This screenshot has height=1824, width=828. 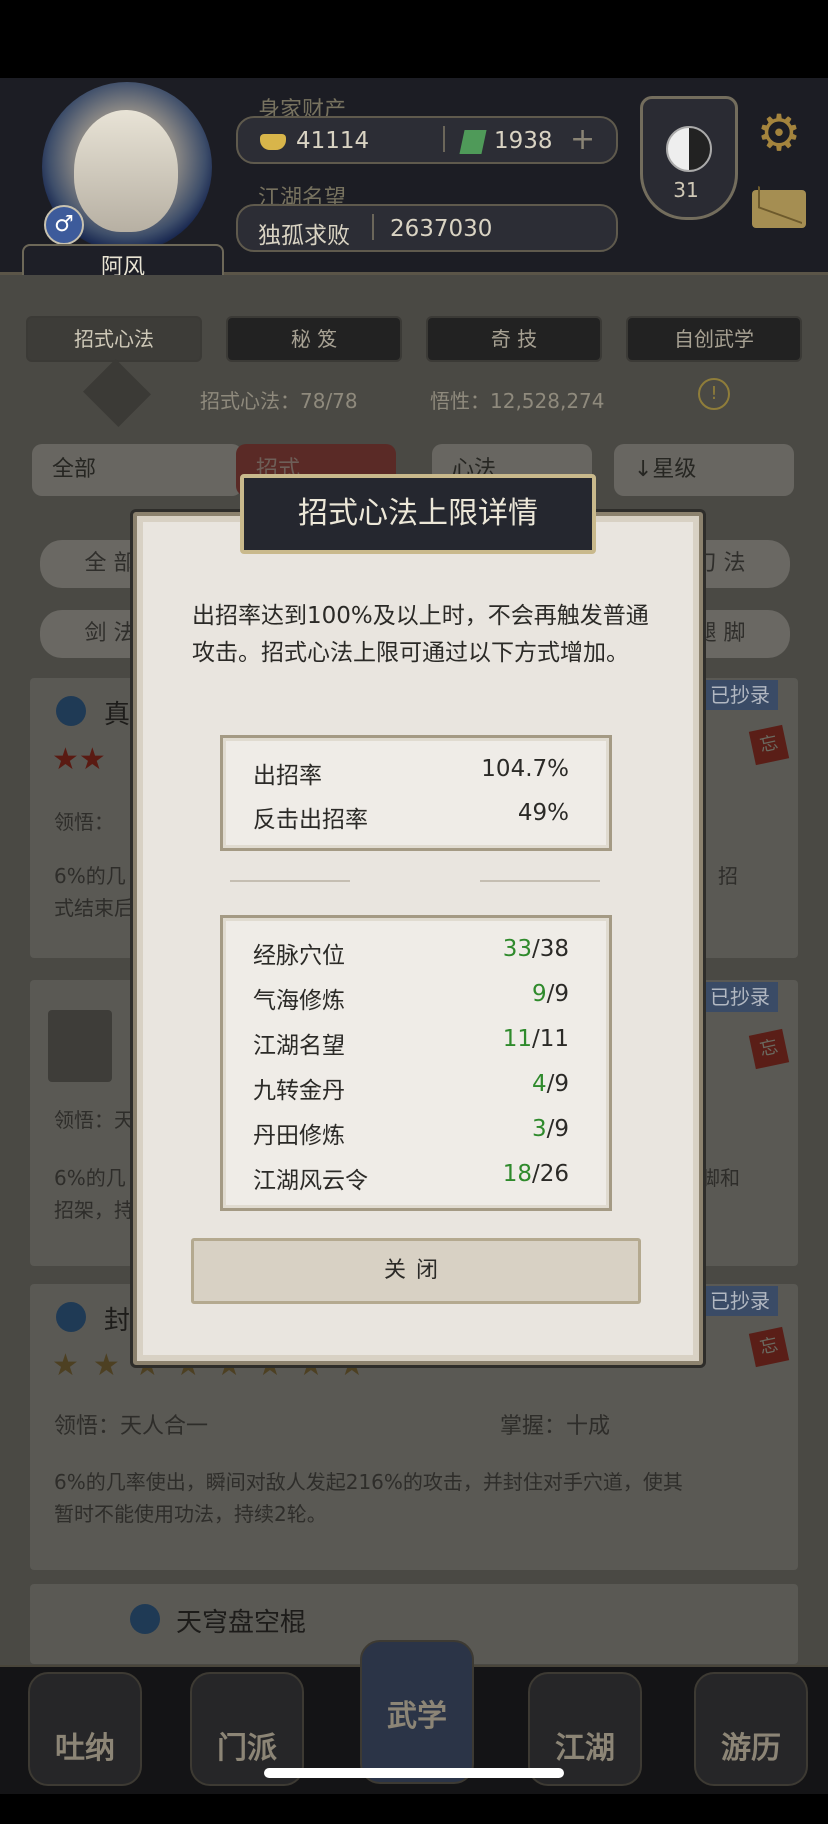 What do you see at coordinates (333, 141) in the screenshot?
I see `gold-amount: 41114` at bounding box center [333, 141].